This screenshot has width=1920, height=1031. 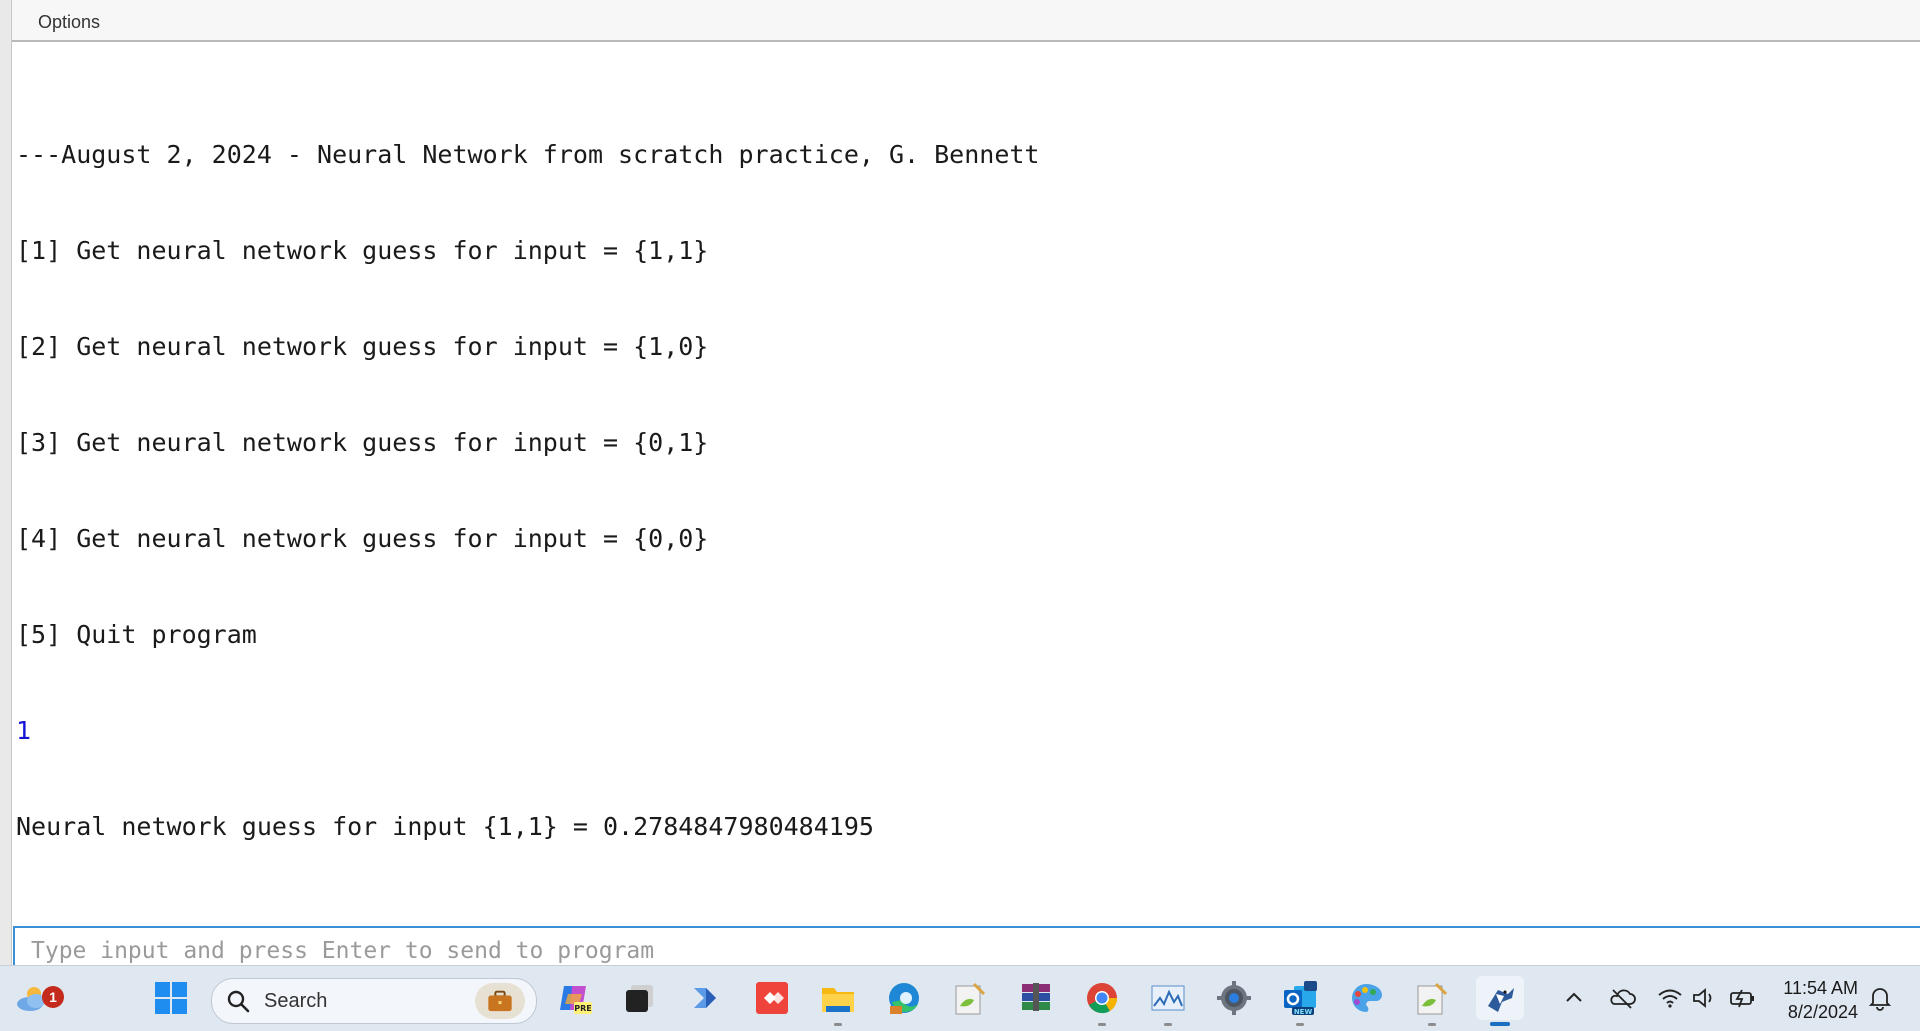 I want to click on taskbar: 1 Search PRE NEW 11:54 AM 8/2/2024, so click(x=960, y=998).